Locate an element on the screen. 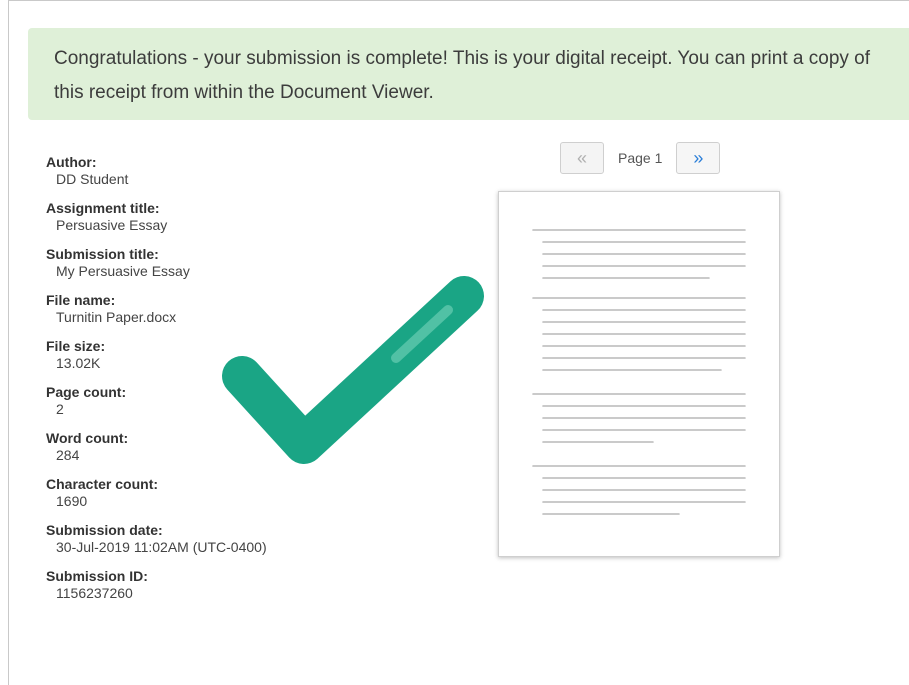 Image resolution: width=909 pixels, height=685 pixels. submission-date-value: 30-Jul-2019 11:02AM (UTC-0400) is located at coordinates (161, 547).